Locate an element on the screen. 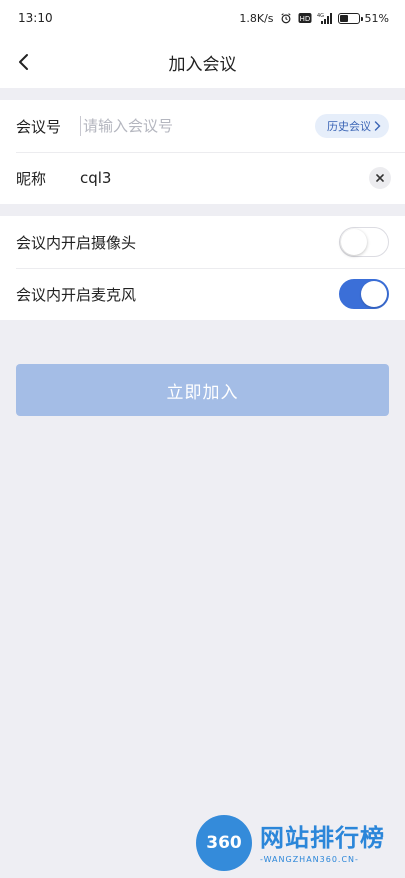 The height and width of the screenshot is (878, 405). camera-toggle is located at coordinates (364, 242).